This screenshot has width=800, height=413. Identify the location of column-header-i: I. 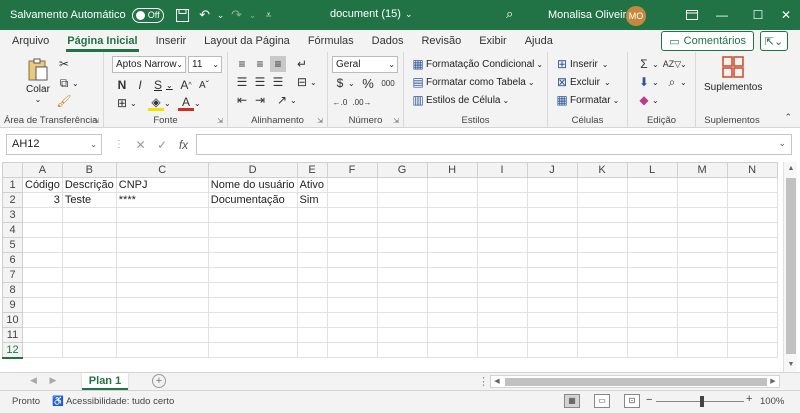
(502, 170).